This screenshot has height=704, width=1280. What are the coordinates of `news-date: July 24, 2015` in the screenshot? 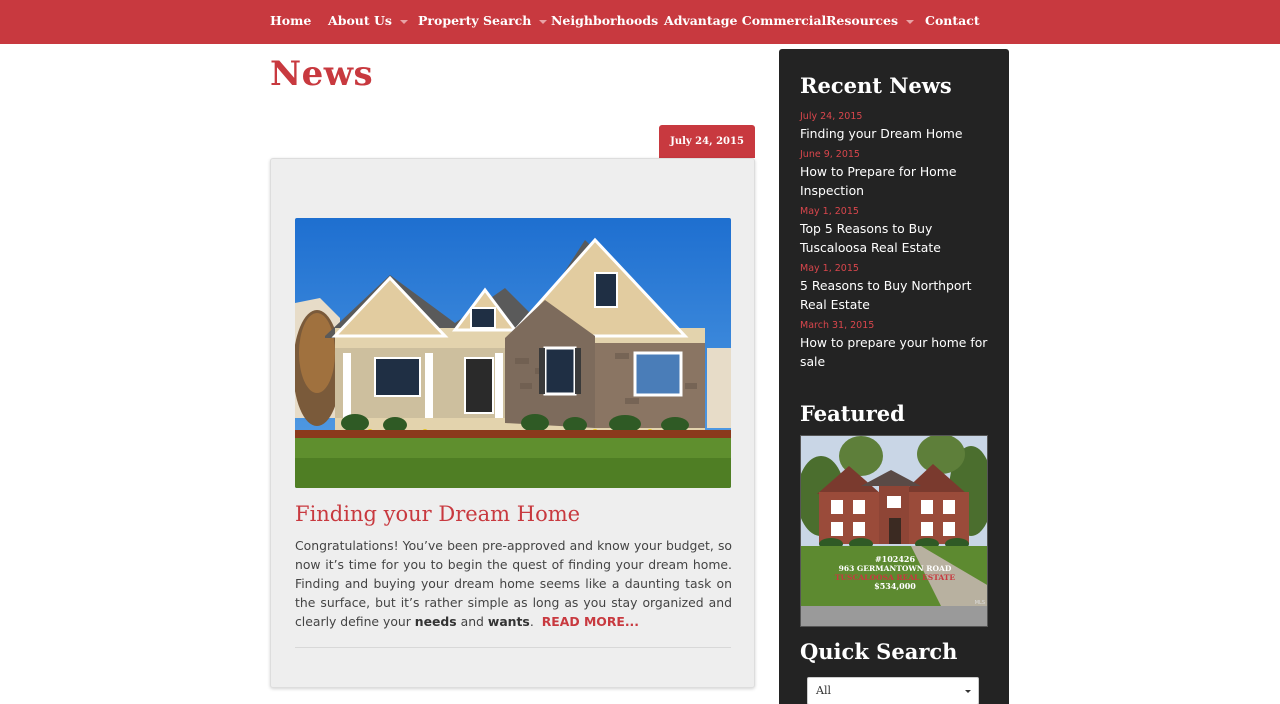 It's located at (831, 116).